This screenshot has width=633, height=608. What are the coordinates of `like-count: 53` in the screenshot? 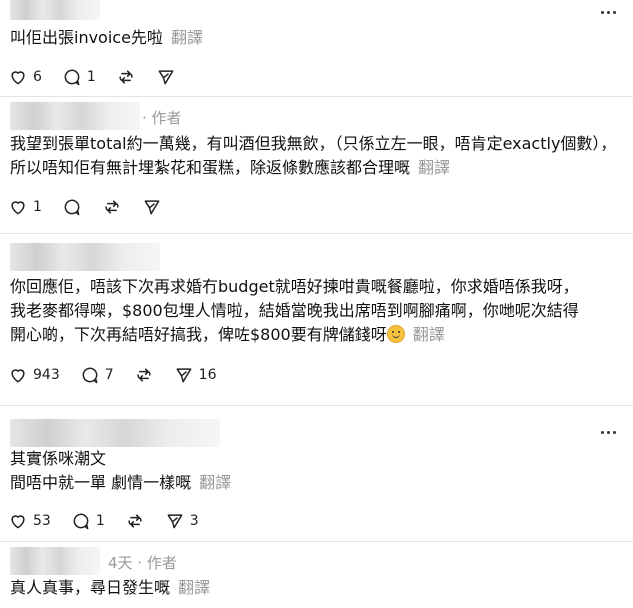 It's located at (42, 521).